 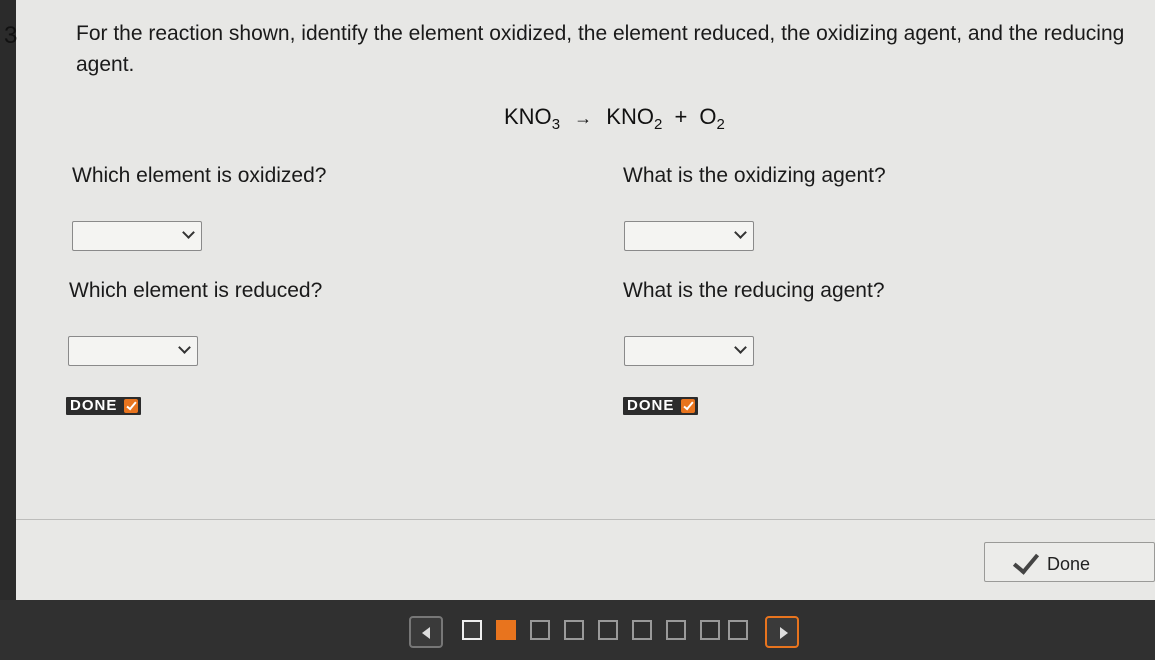 I want to click on arrow-left-icon, so click(x=426, y=633).